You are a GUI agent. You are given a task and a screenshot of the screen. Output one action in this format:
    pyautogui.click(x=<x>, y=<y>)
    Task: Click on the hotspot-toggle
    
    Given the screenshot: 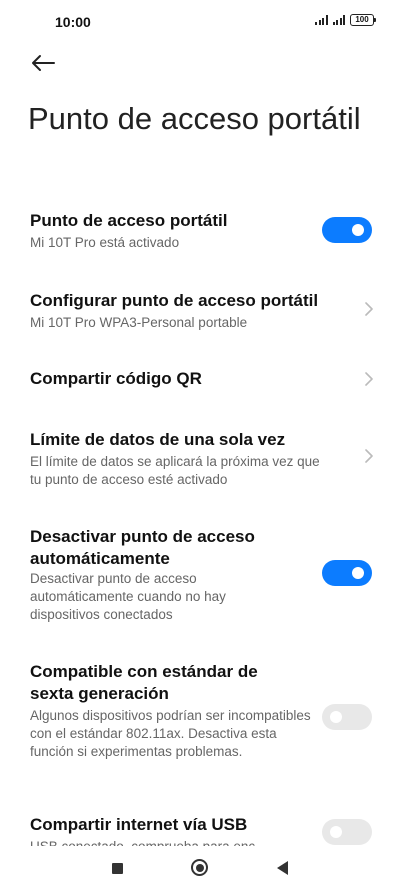 What is the action you would take?
    pyautogui.click(x=347, y=230)
    